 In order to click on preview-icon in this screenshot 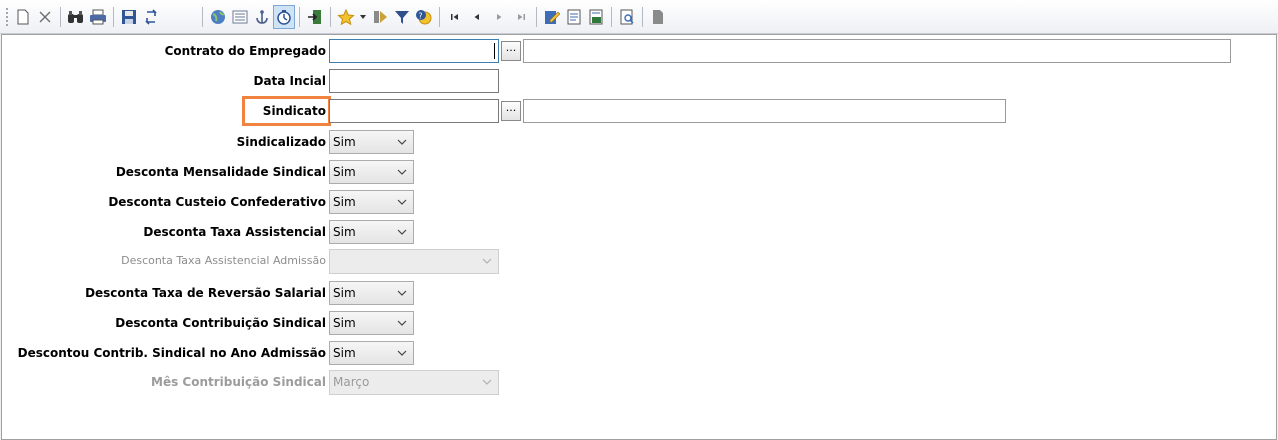, I will do `click(627, 17)`.